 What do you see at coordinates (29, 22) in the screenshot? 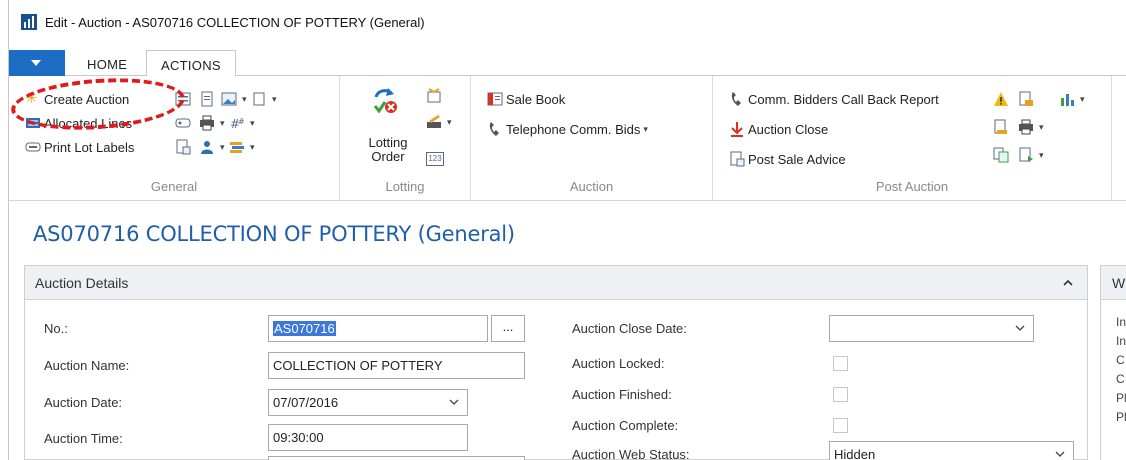
I see `app-icon` at bounding box center [29, 22].